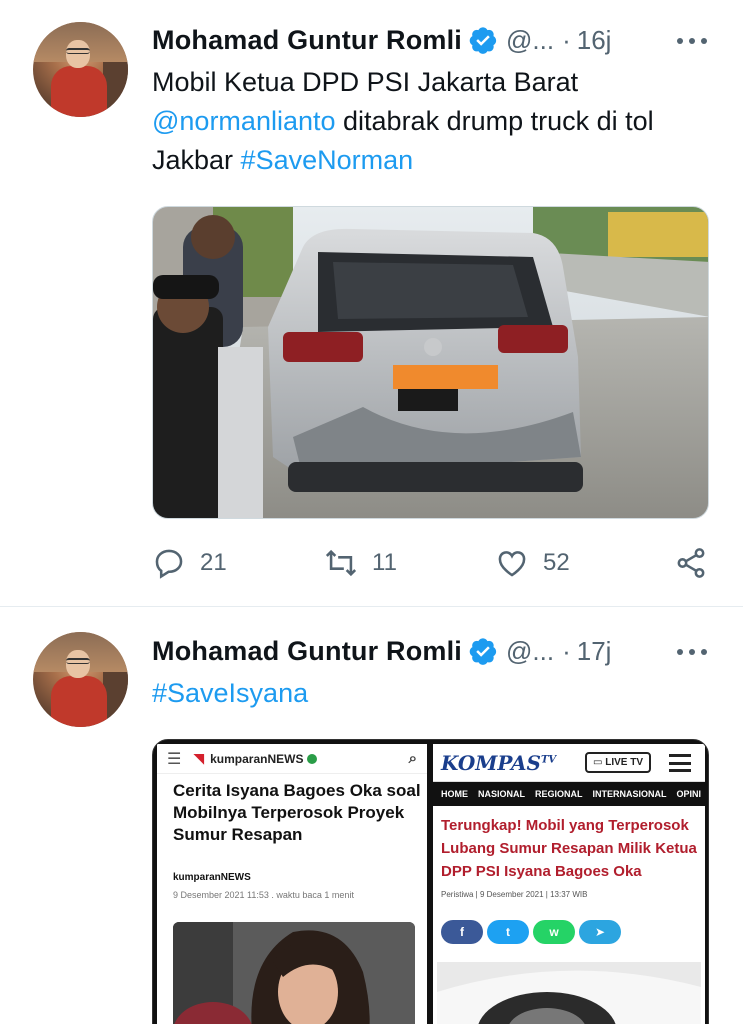 This screenshot has height=1024, width=743. I want to click on kompas-meta: Peristiwa | 9 Desember 2021 | 13:37 WIB, so click(514, 894).